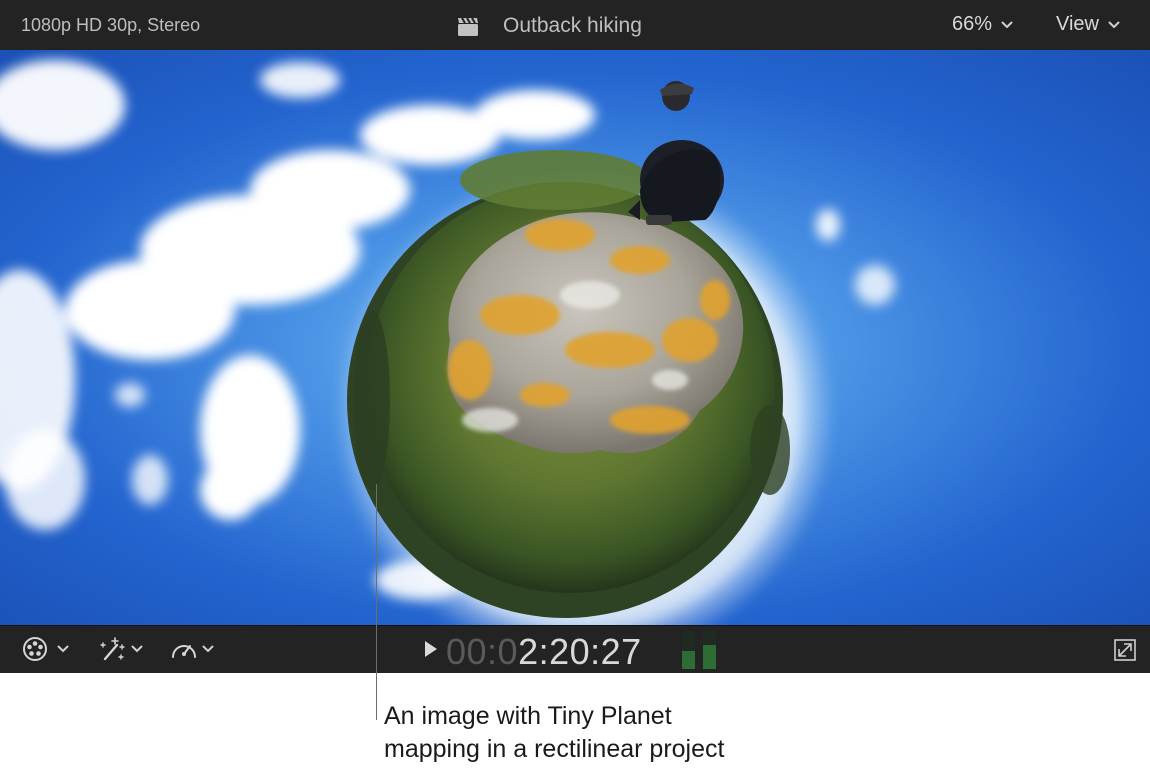  What do you see at coordinates (184, 651) in the screenshot?
I see `speedometer-icon` at bounding box center [184, 651].